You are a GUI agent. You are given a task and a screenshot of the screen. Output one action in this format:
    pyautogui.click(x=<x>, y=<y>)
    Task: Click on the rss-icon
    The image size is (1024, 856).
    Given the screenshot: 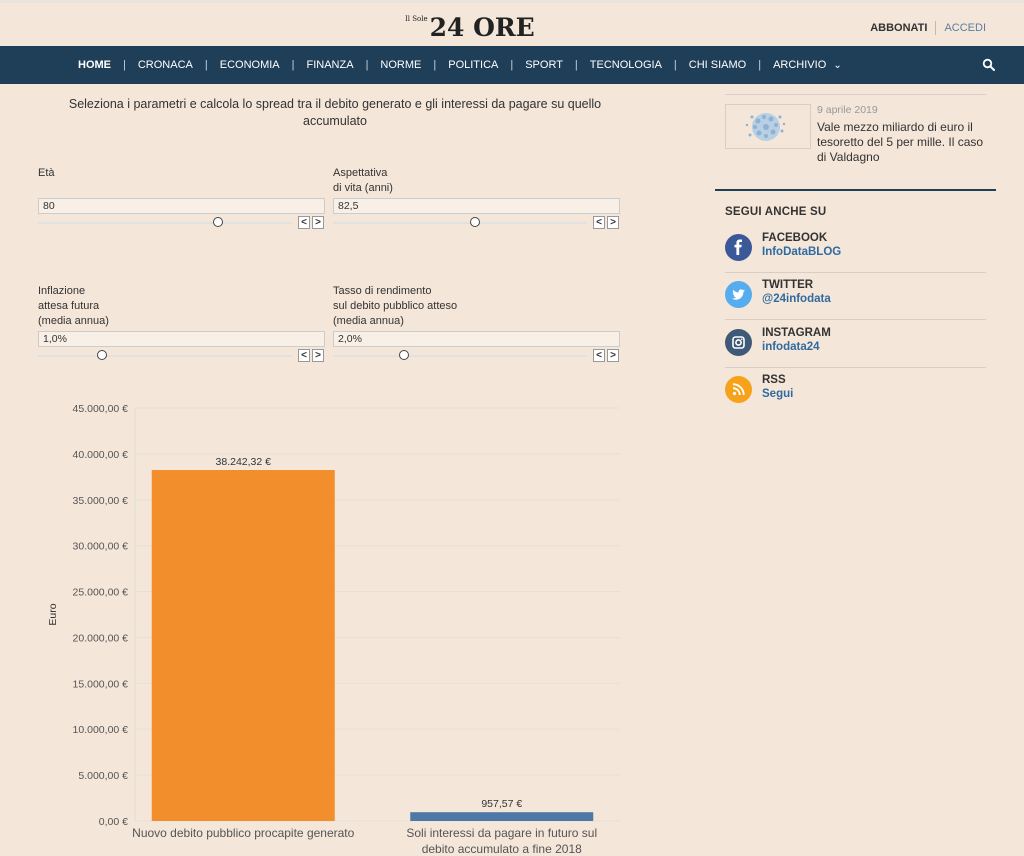 What is the action you would take?
    pyautogui.click(x=738, y=389)
    